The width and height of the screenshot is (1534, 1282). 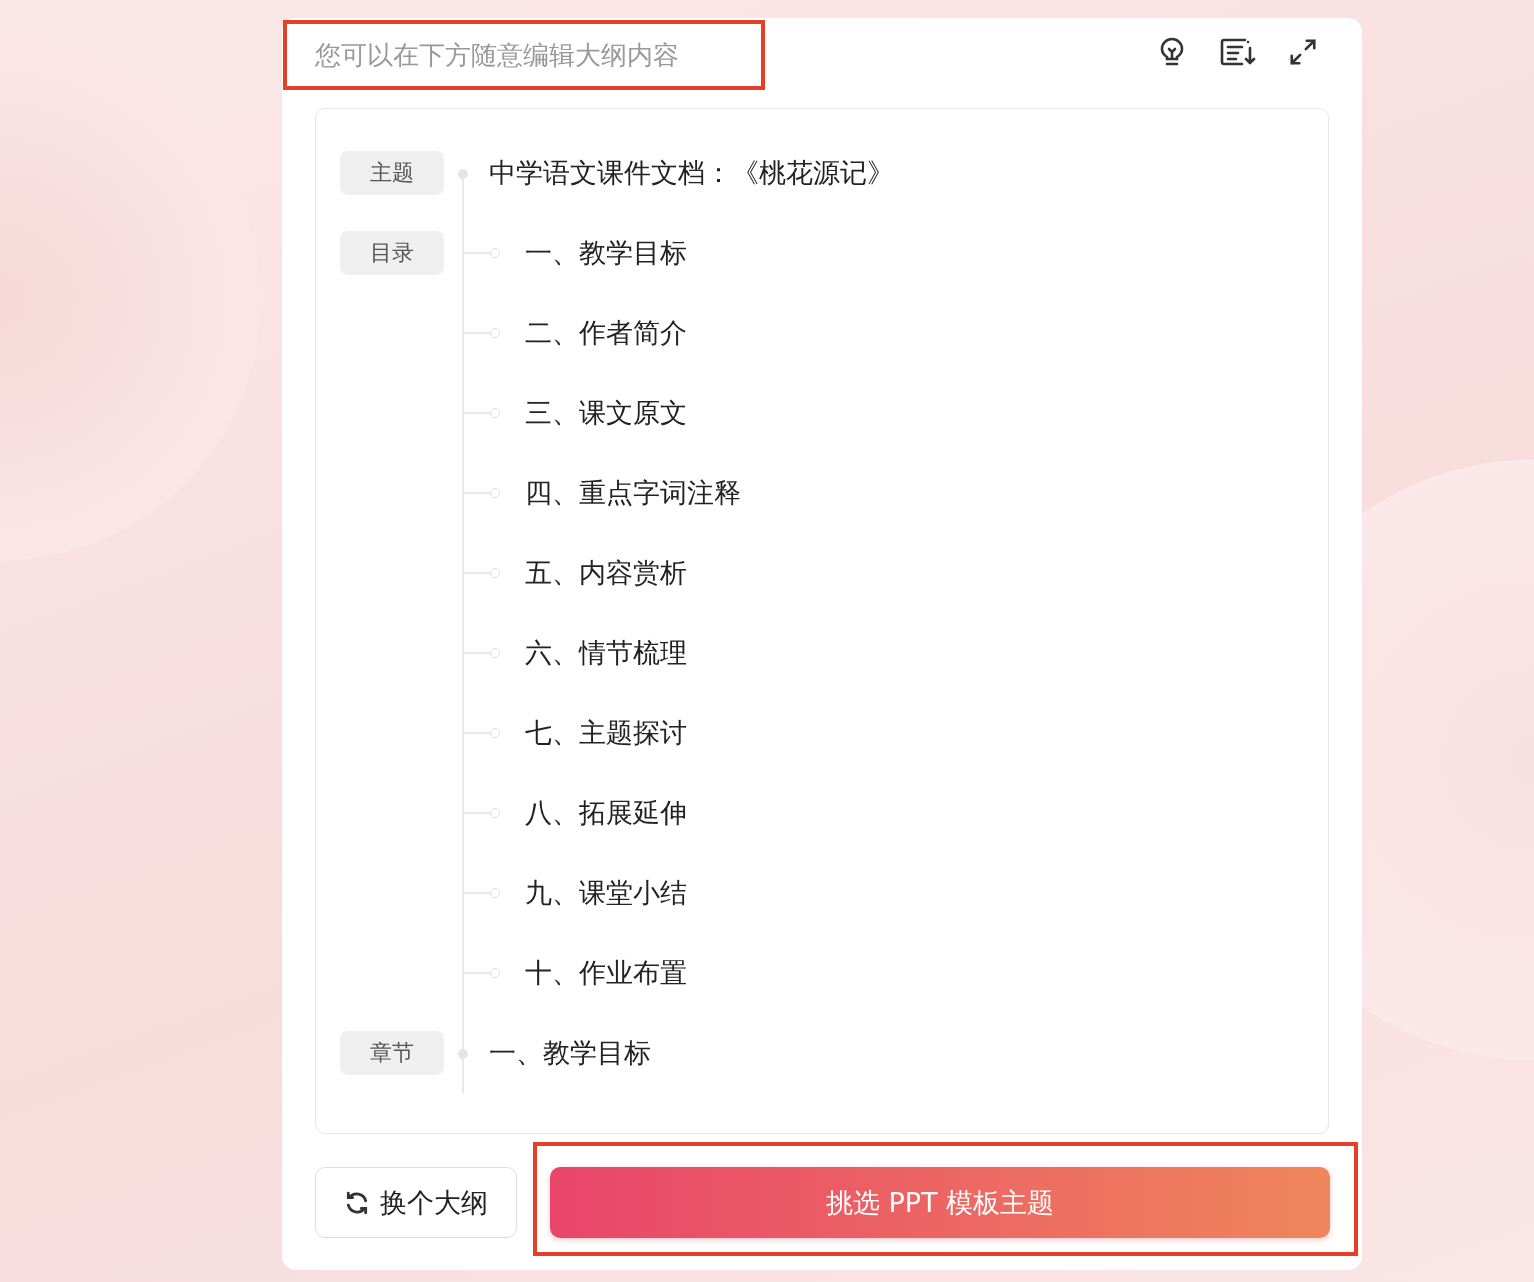 I want to click on section-tag: 主题, so click(x=392, y=173).